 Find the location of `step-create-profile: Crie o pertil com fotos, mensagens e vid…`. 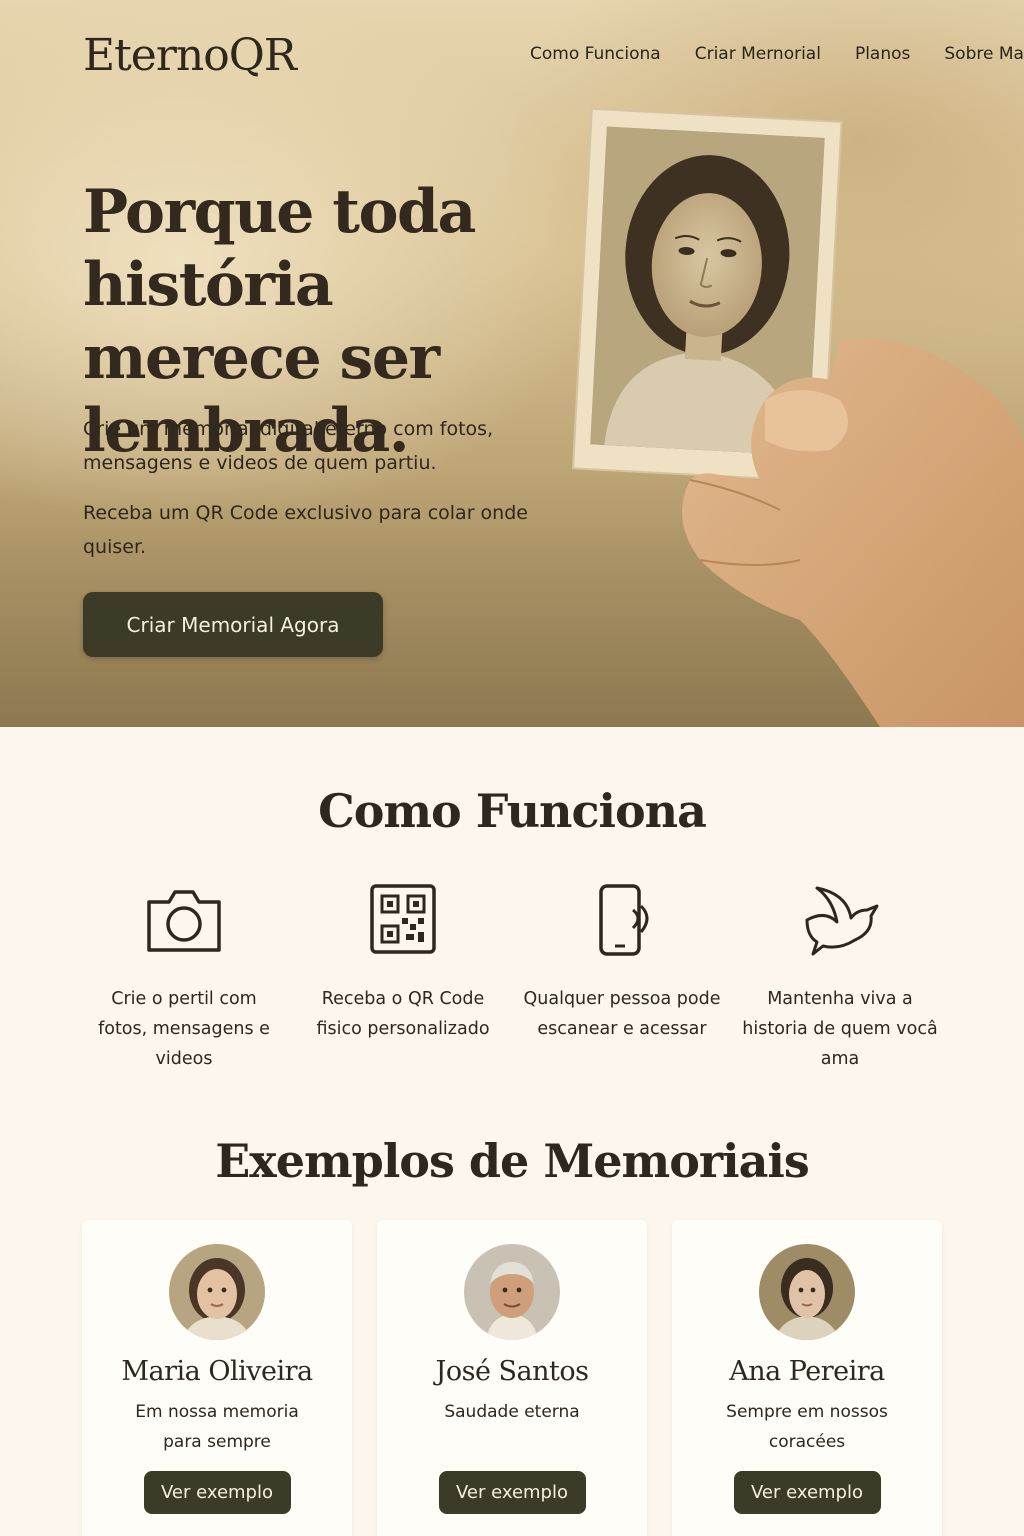

step-create-profile: Crie o pertil com fotos, mensagens e vid… is located at coordinates (184, 977).